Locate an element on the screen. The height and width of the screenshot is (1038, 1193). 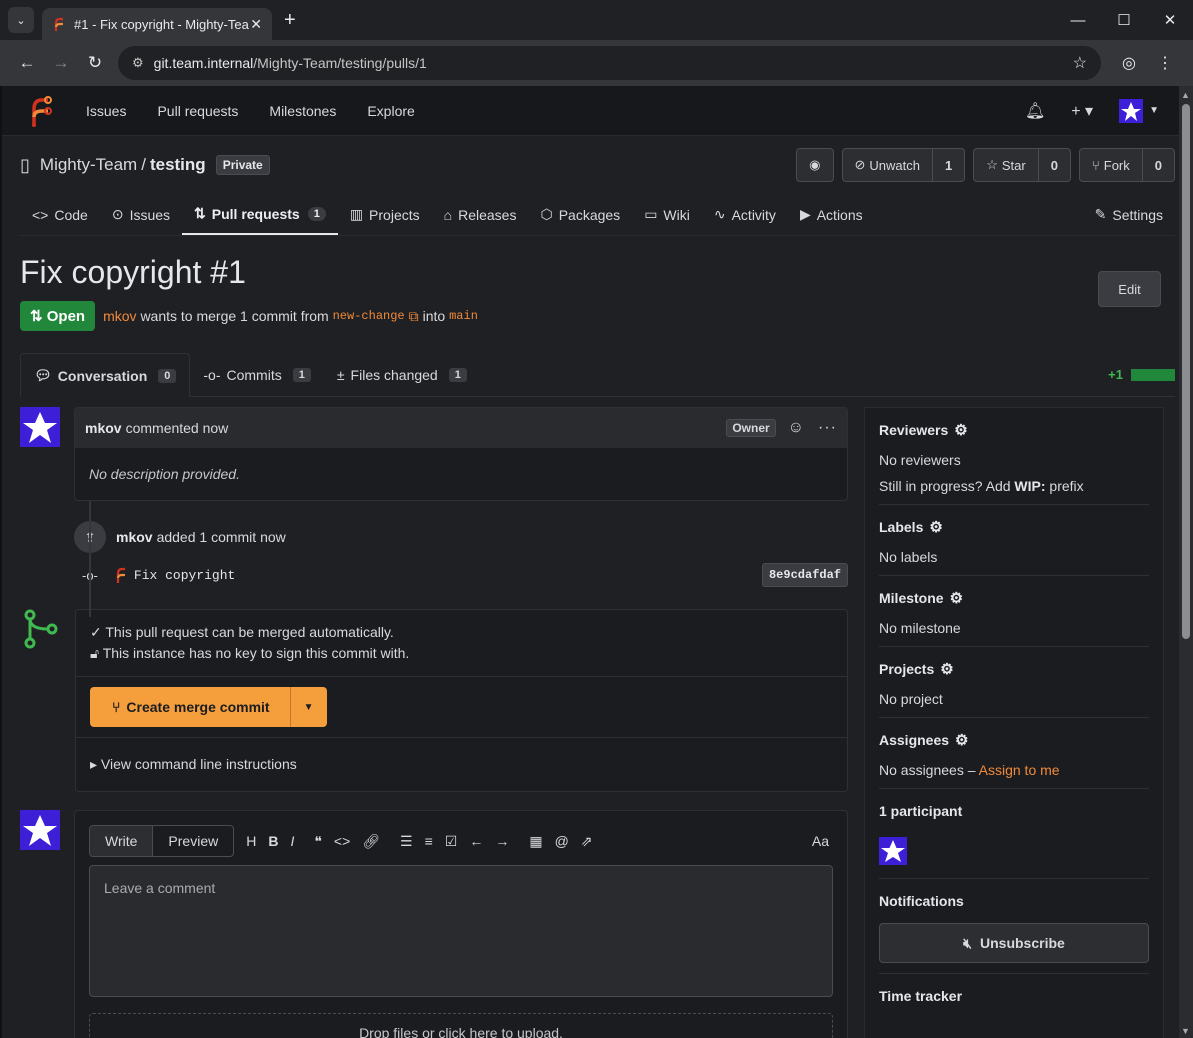
nav-issues: Issues is located at coordinates (106, 111).